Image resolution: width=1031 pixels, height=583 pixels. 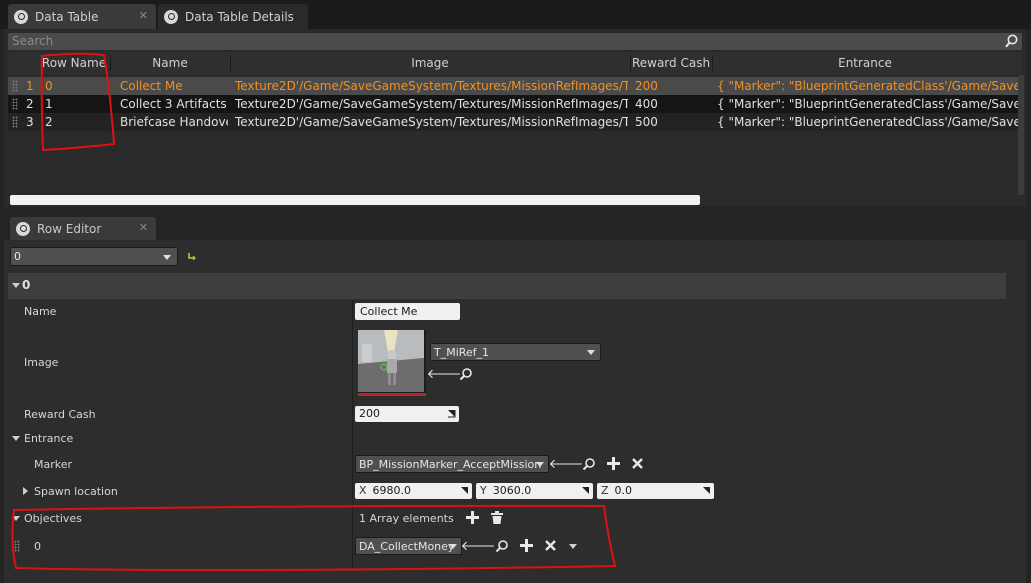 I want to click on tab-data-table-details: Data Table Details, so click(x=233, y=16).